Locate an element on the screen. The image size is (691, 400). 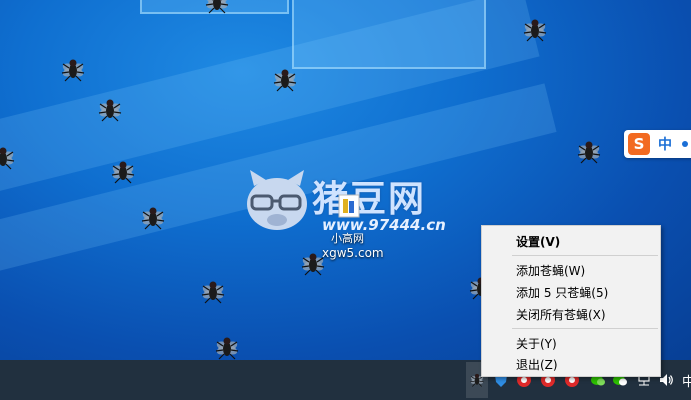
ime-language-toggle: 中 is located at coordinates (665, 144).